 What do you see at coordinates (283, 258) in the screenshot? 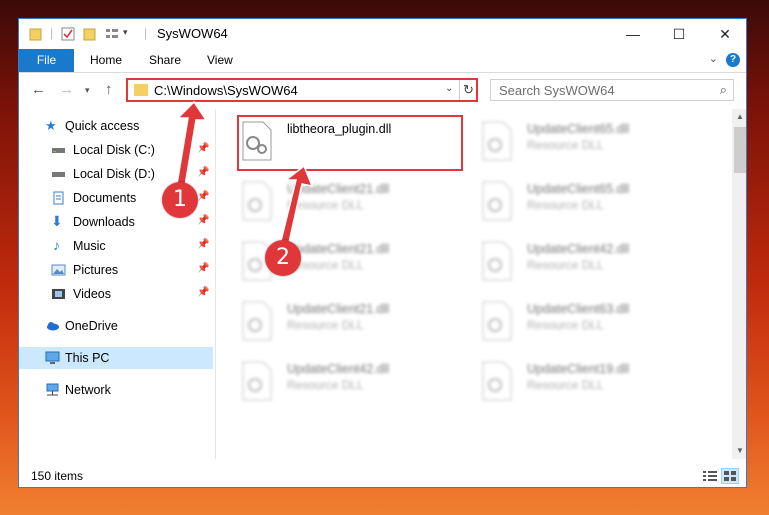
I see `step-2-badge: 2` at bounding box center [283, 258].